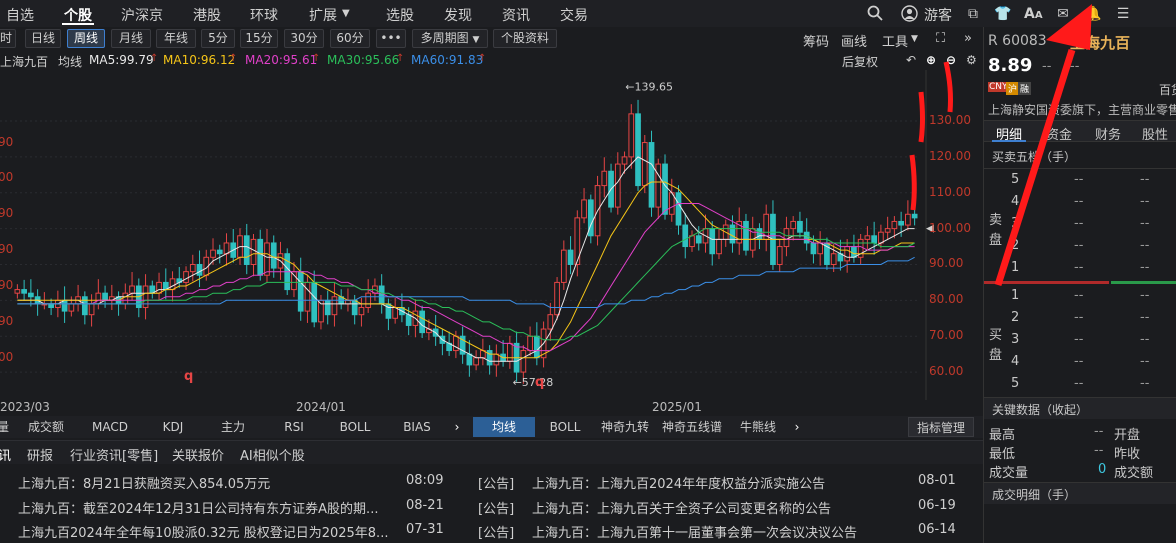  Describe the element at coordinates (110, 427) in the screenshot. I see `ind-tab-macd: MACD` at that location.